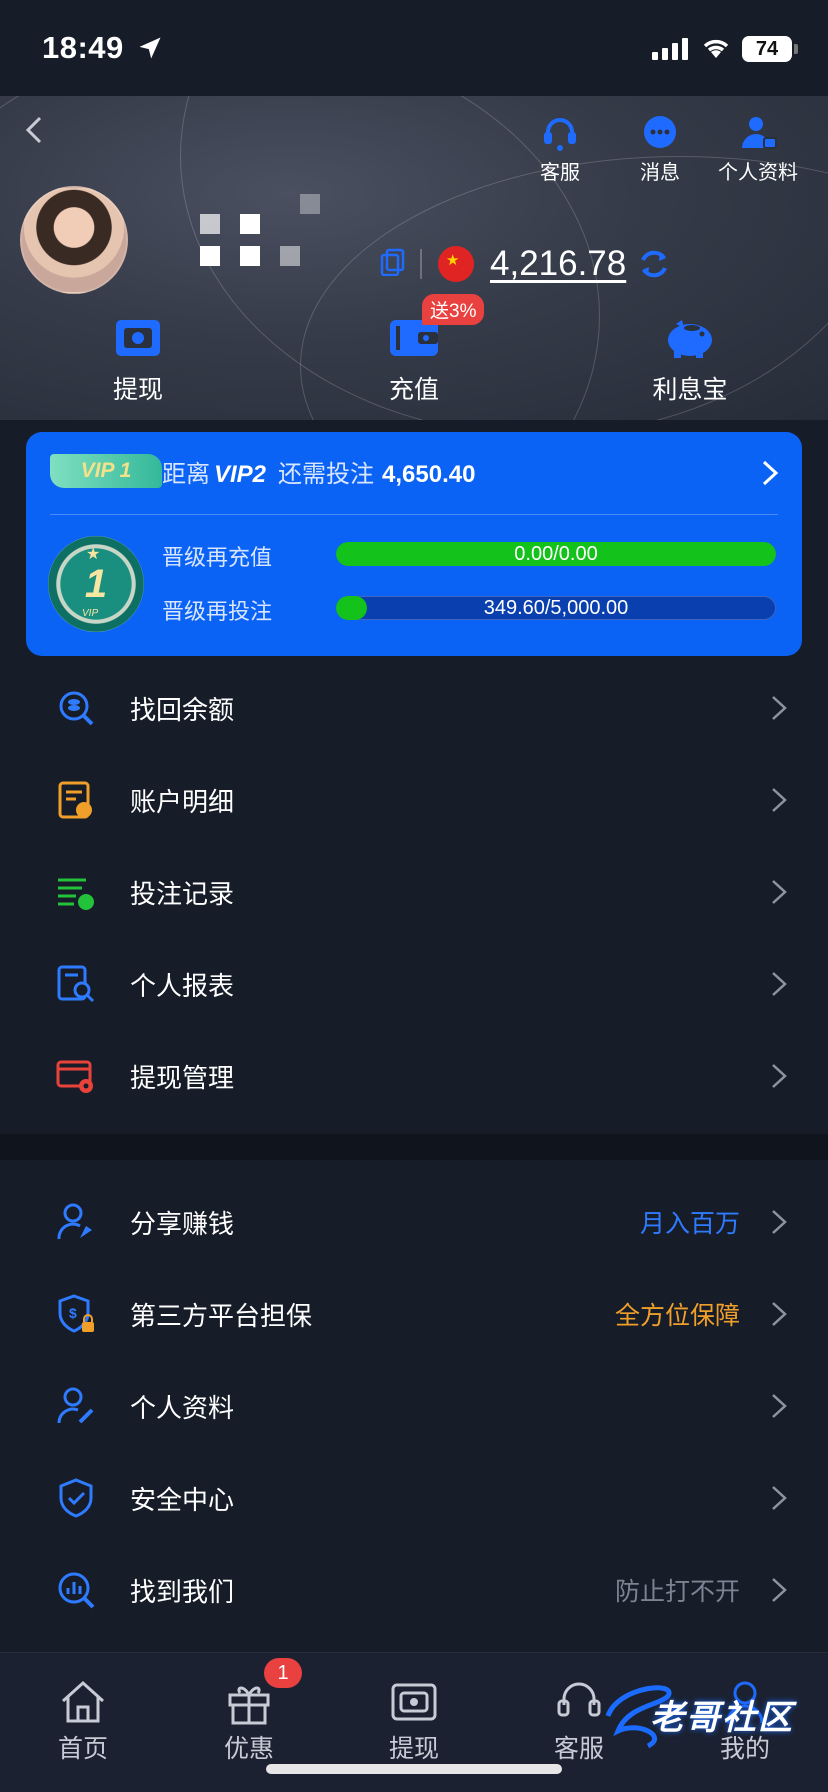 Image resolution: width=828 pixels, height=1792 pixels. What do you see at coordinates (654, 264) in the screenshot?
I see `refresh-icon` at bounding box center [654, 264].